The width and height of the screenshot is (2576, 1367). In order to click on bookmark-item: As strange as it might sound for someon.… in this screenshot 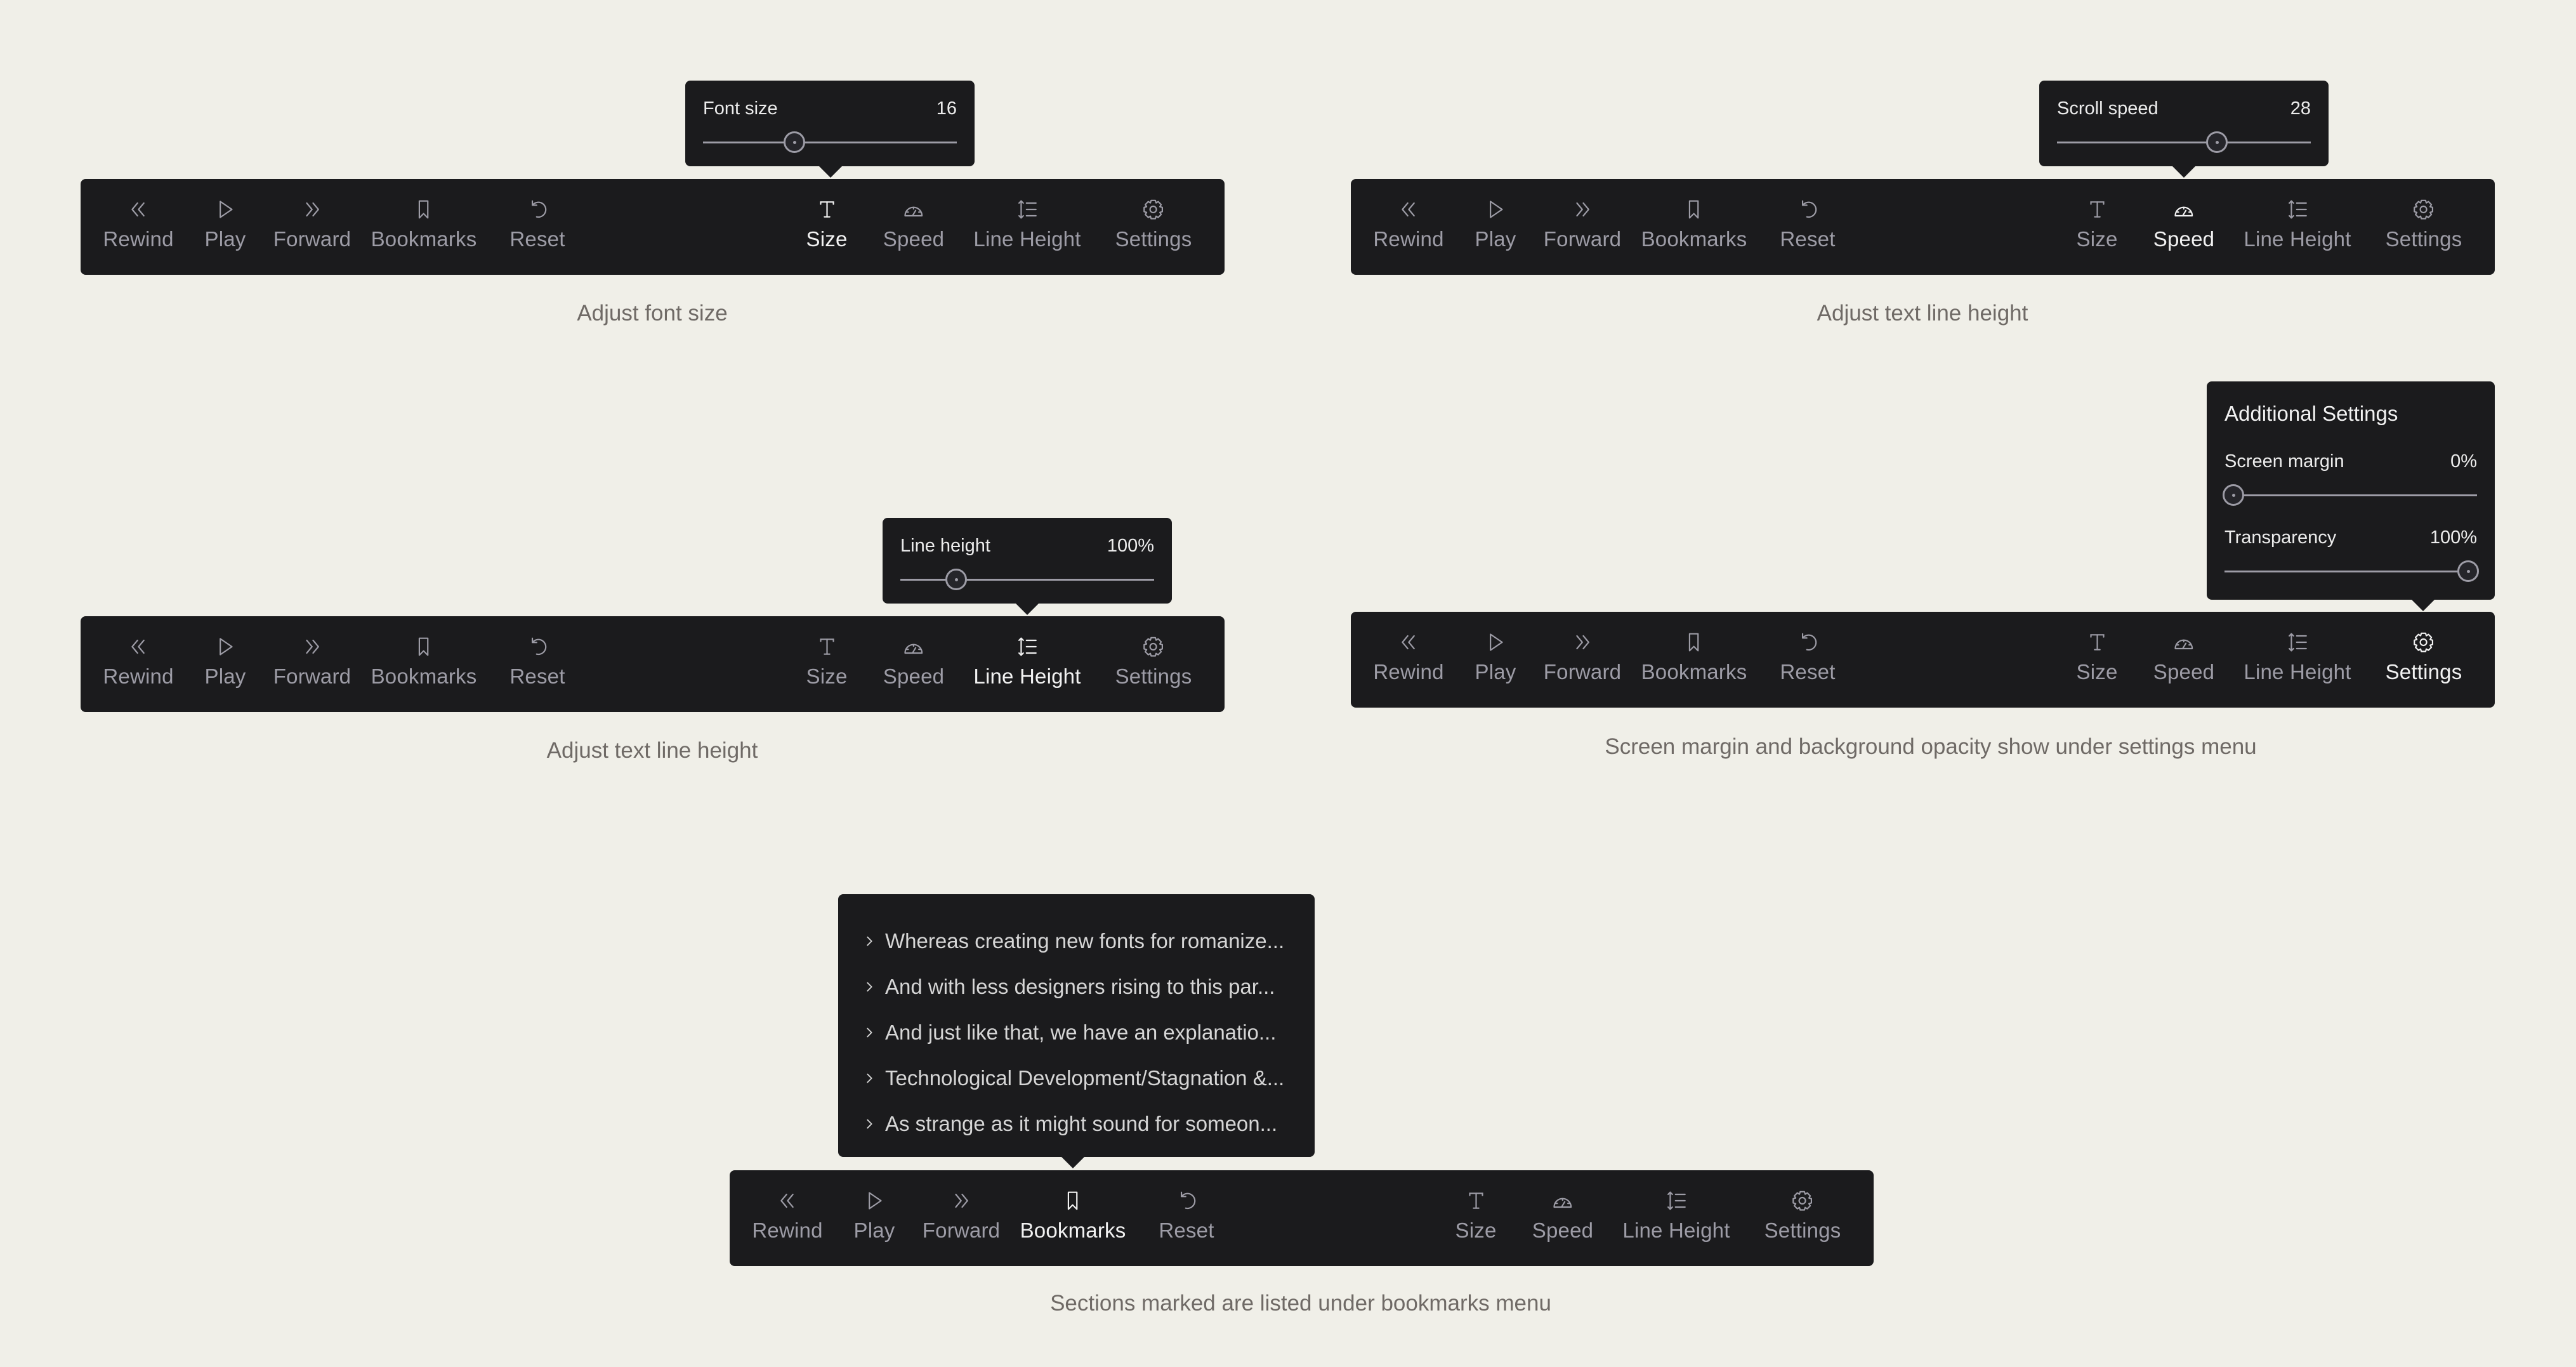, I will do `click(1082, 1124)`.